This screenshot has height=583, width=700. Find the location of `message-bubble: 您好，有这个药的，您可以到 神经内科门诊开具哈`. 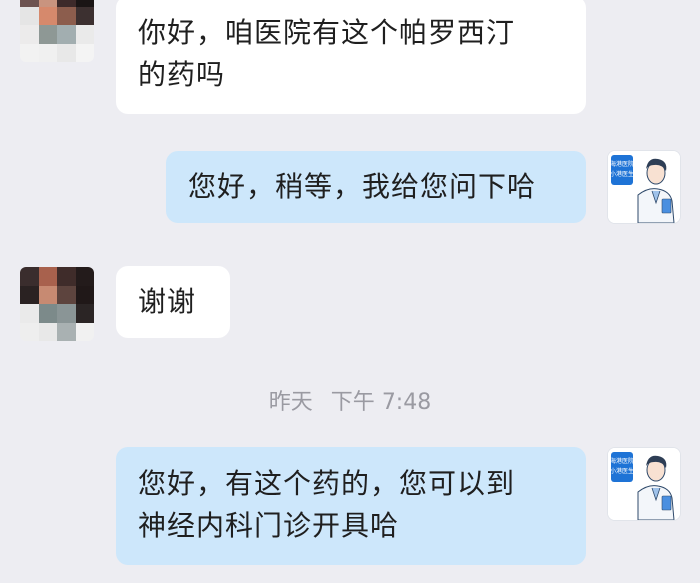

message-bubble: 您好，有这个药的，您可以到 神经内科门诊开具哈 is located at coordinates (351, 506).